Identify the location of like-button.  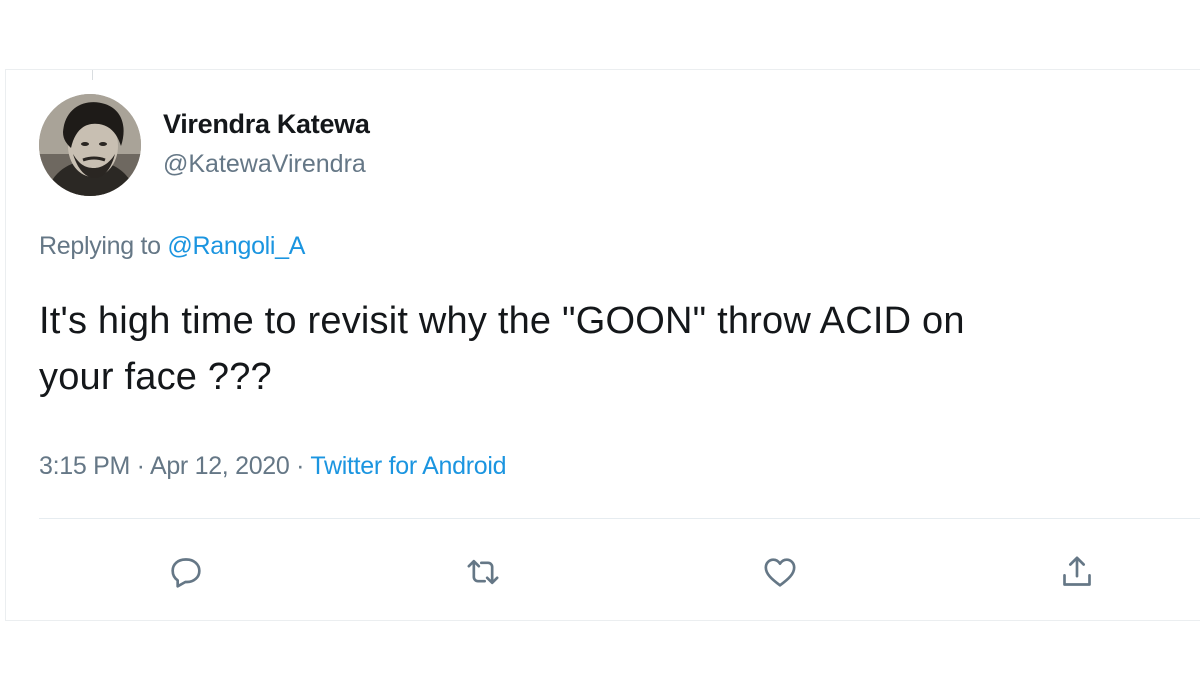
(780, 572).